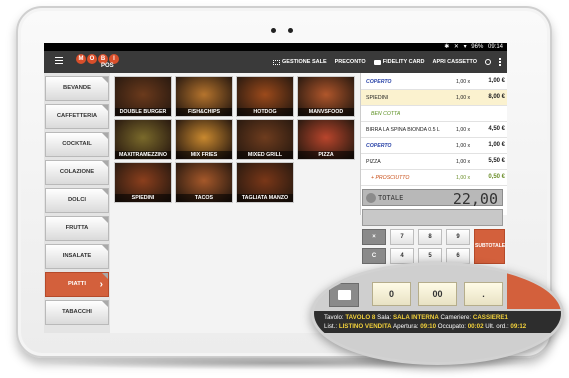 The height and width of the screenshot is (378, 569). I want to click on print-button, so click(344, 295).